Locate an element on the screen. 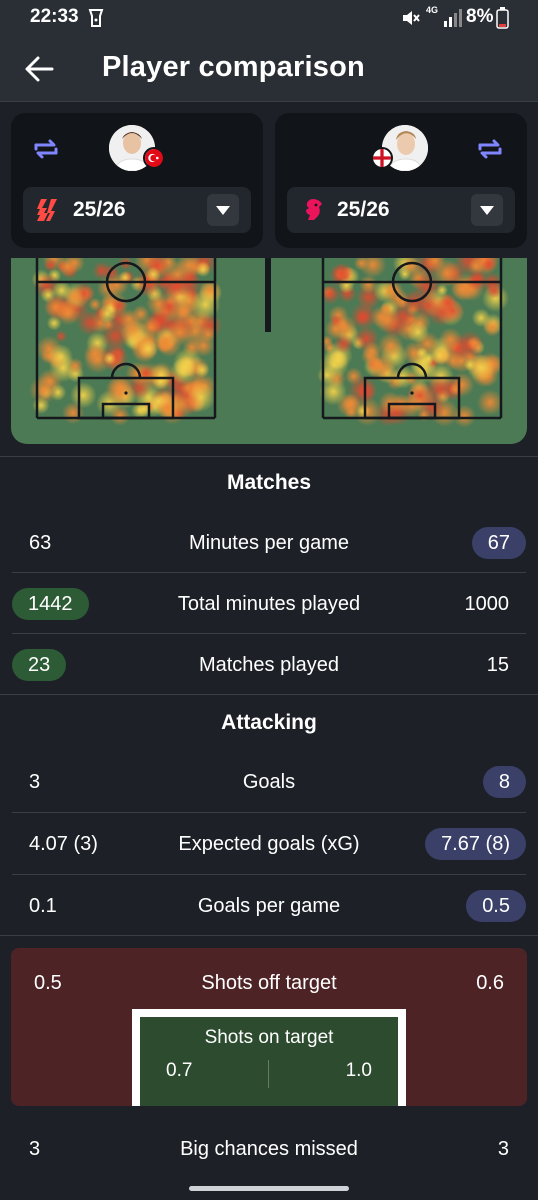 This screenshot has height=1200, width=538. stat-row-matches-played: 23 Matches played 15 is located at coordinates (269, 664).